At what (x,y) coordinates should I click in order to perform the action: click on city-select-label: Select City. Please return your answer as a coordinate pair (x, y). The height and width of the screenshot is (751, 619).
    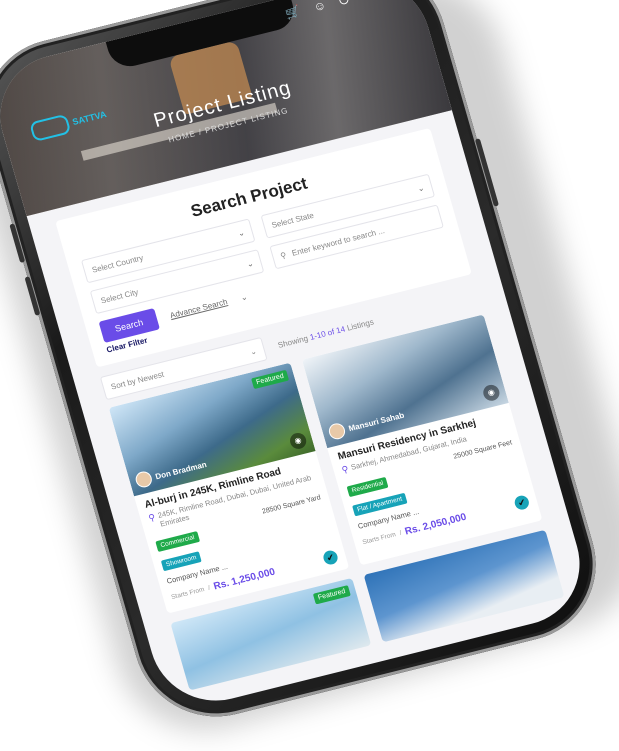
    Looking at the image, I should click on (119, 296).